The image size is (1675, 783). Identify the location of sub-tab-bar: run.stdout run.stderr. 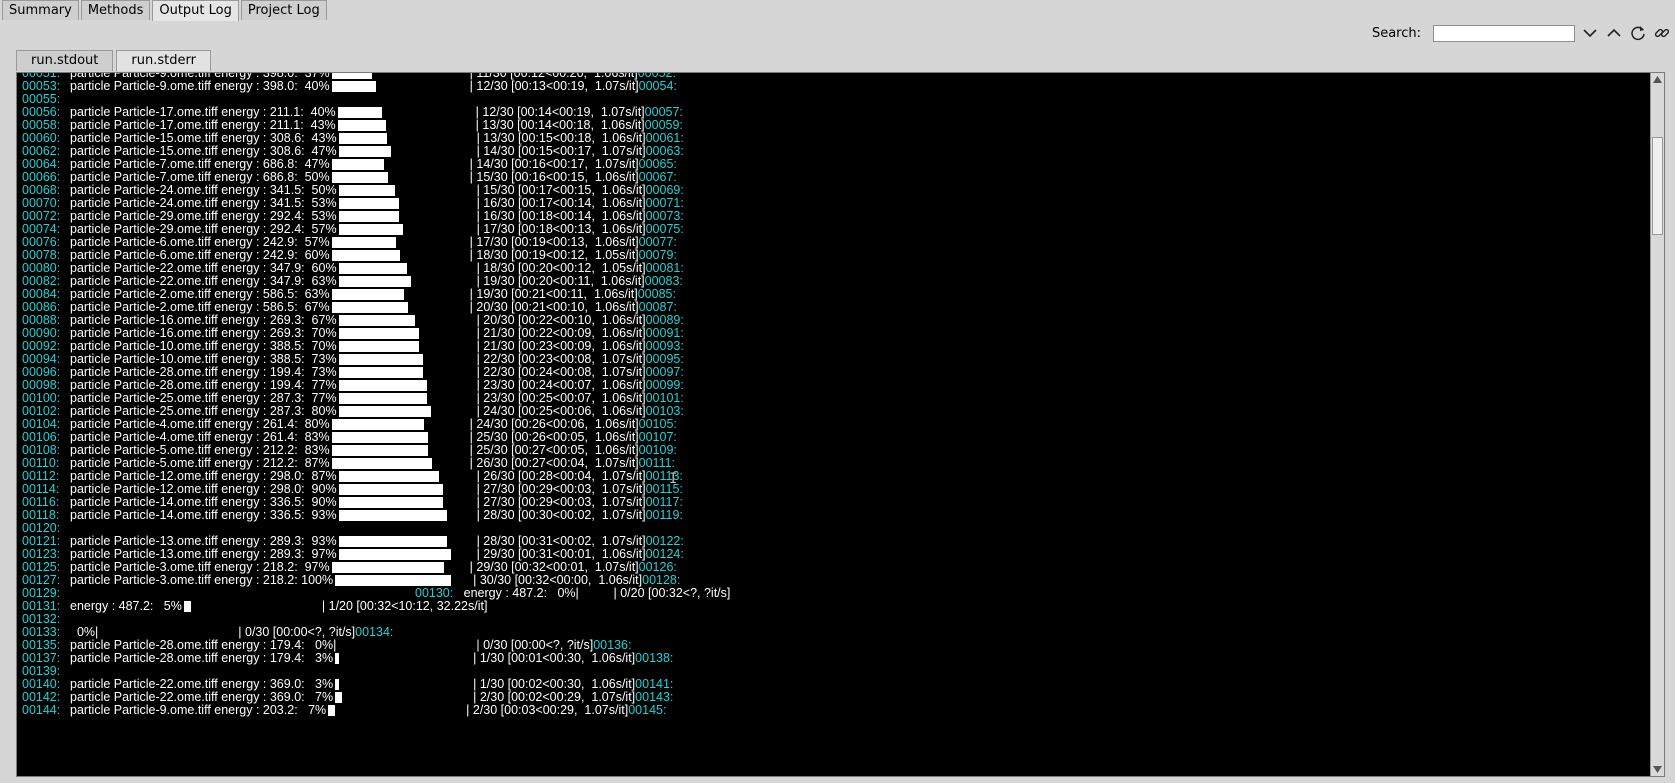
(113, 60).